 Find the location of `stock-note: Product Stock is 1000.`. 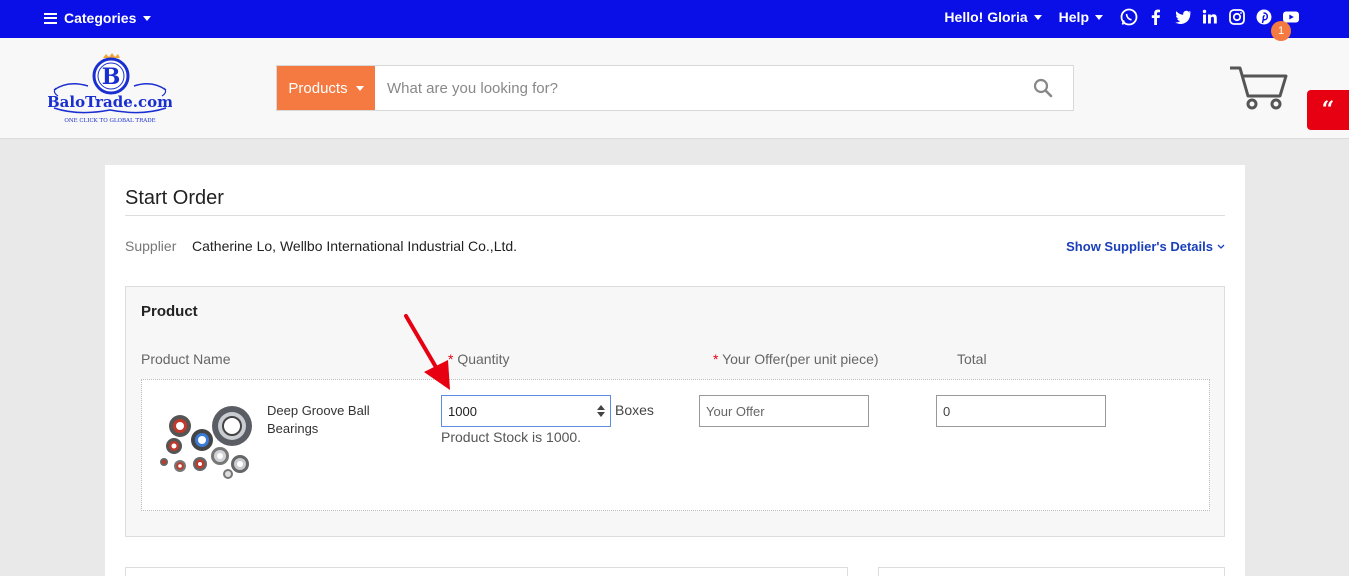

stock-note: Product Stock is 1000. is located at coordinates (511, 437).